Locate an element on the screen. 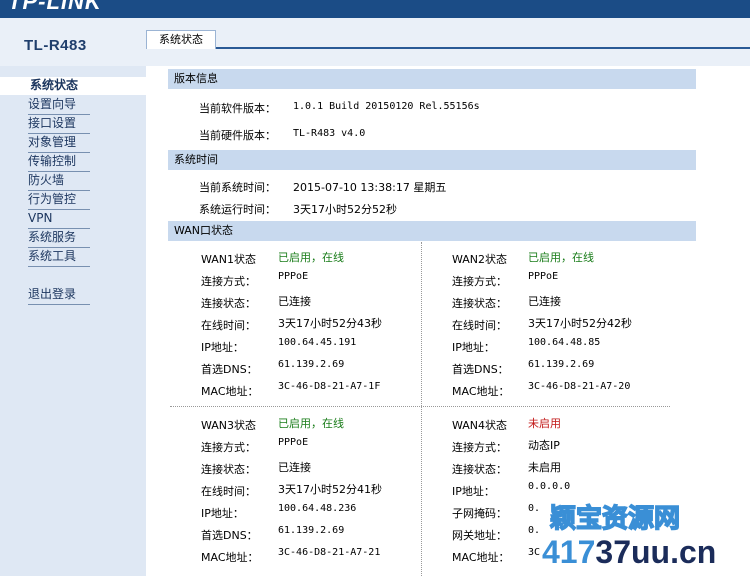 This screenshot has width=750, height=576. wan4-value: 0.0.0.0 is located at coordinates (549, 486).